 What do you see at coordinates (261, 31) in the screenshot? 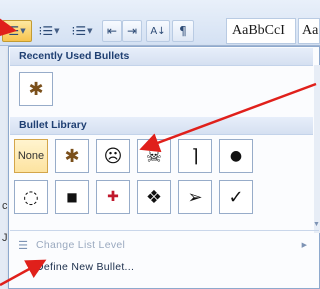
I see `style-sample-normal: AaBbCcI` at bounding box center [261, 31].